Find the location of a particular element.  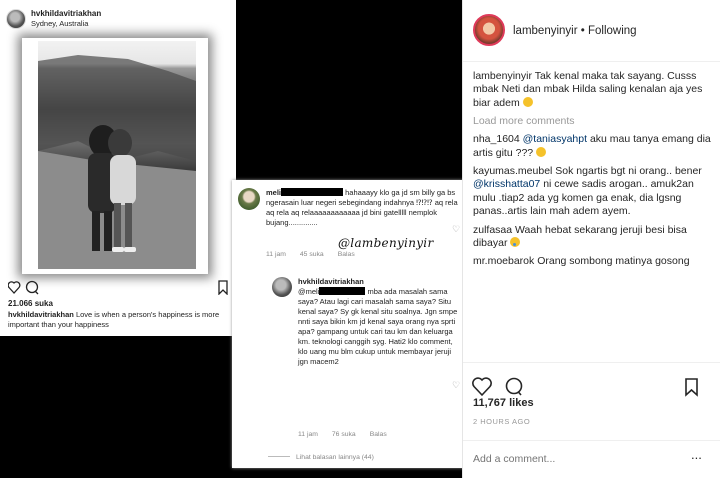

comment-username: hvkhildavitriakhan is located at coordinates (331, 281).